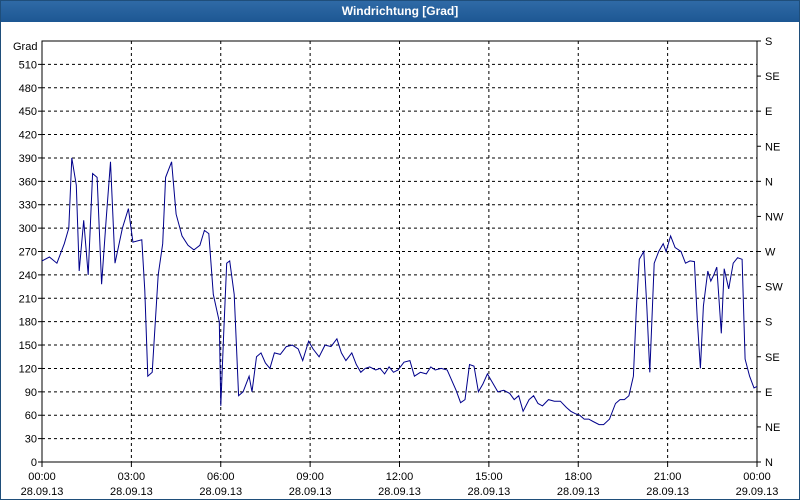 The height and width of the screenshot is (500, 800). Describe the element at coordinates (774, 288) in the screenshot. I see `right-tick-label: SW` at that location.